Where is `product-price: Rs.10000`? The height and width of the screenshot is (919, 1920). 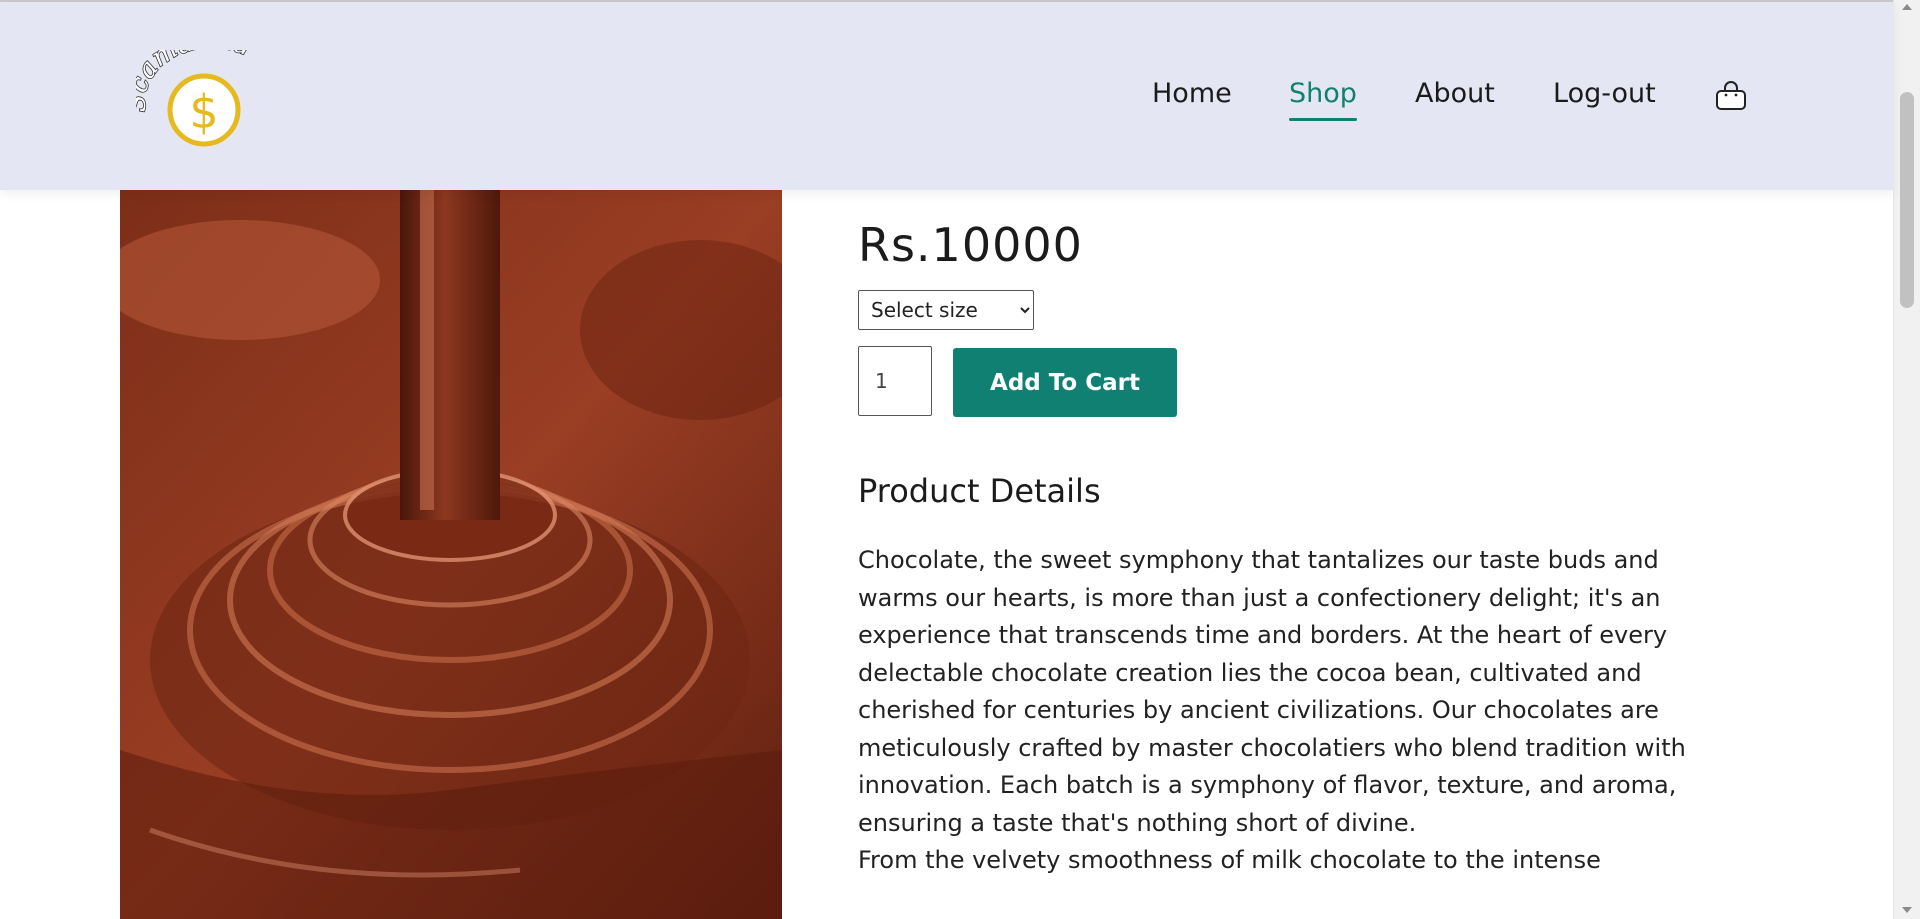 product-price: Rs.10000 is located at coordinates (970, 245).